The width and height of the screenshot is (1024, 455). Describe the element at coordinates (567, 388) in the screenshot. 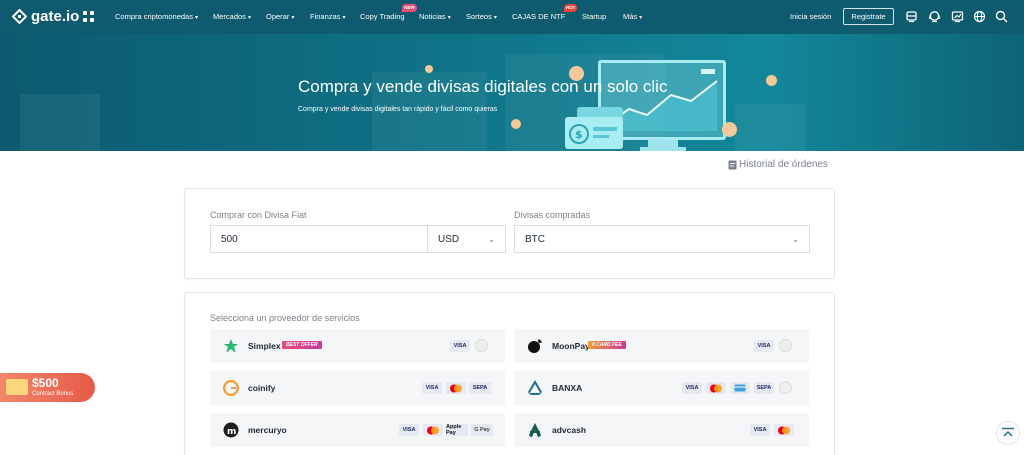

I see `provider-name: BANXA` at that location.